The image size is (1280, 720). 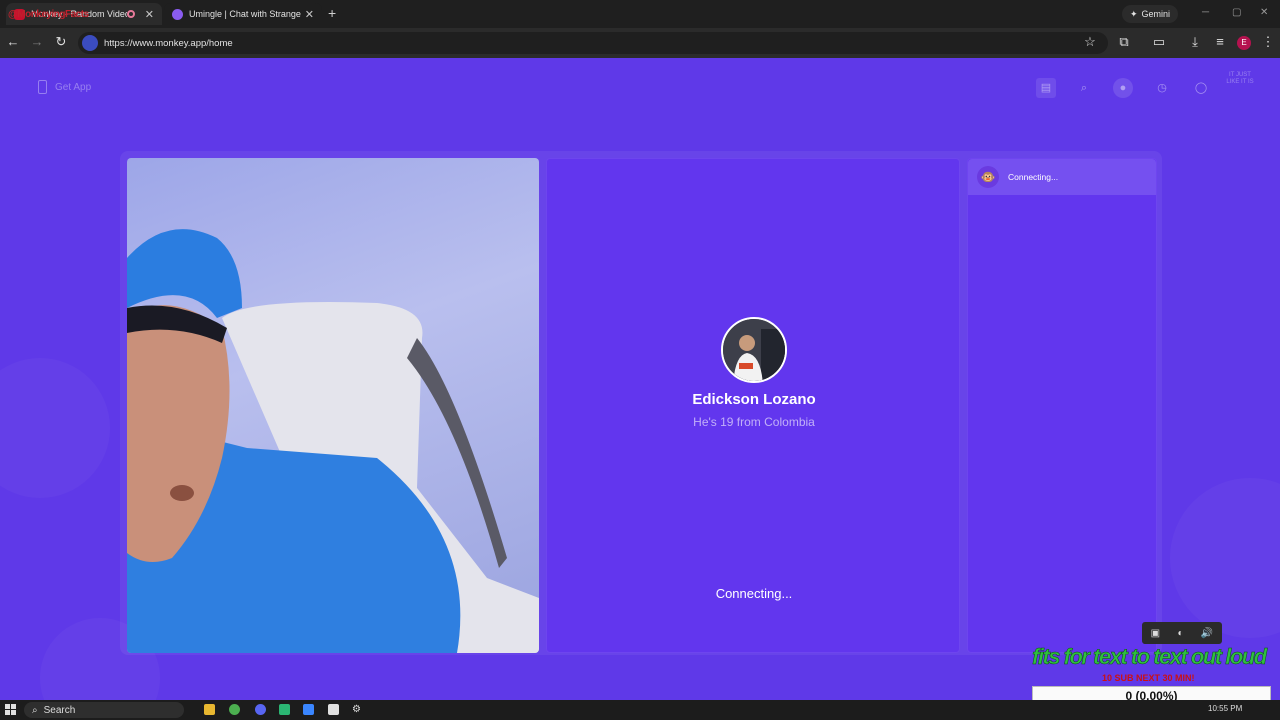 What do you see at coordinates (1201, 88) in the screenshot?
I see `chat-icon: ◯` at bounding box center [1201, 88].